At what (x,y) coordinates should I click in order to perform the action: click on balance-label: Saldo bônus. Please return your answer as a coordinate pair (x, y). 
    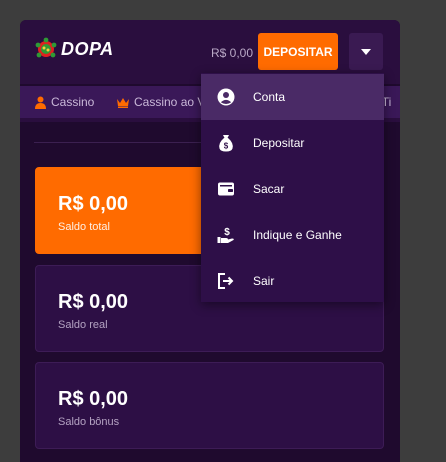
    Looking at the image, I should click on (89, 422).